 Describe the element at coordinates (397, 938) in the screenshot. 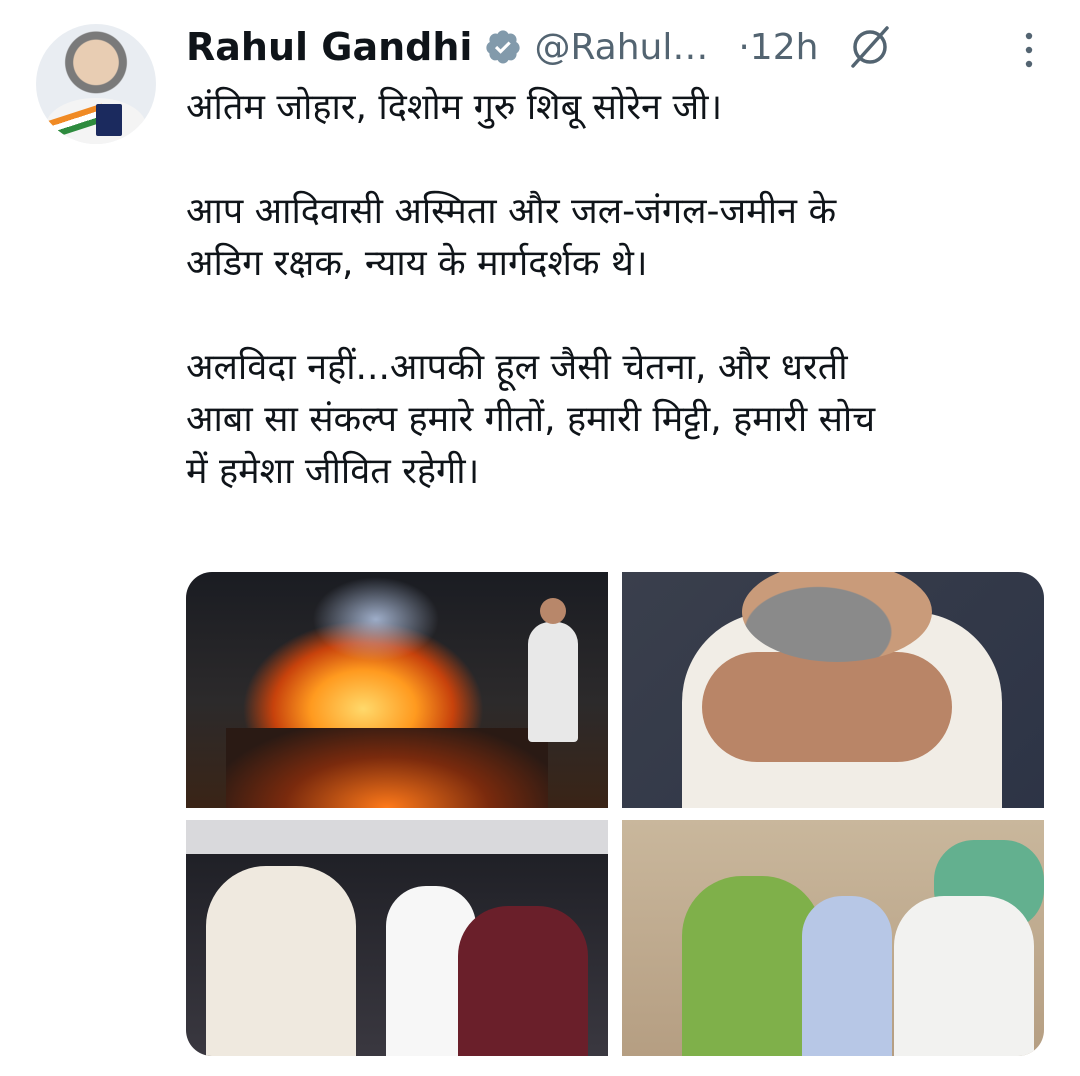

I see `photo-handshake` at that location.